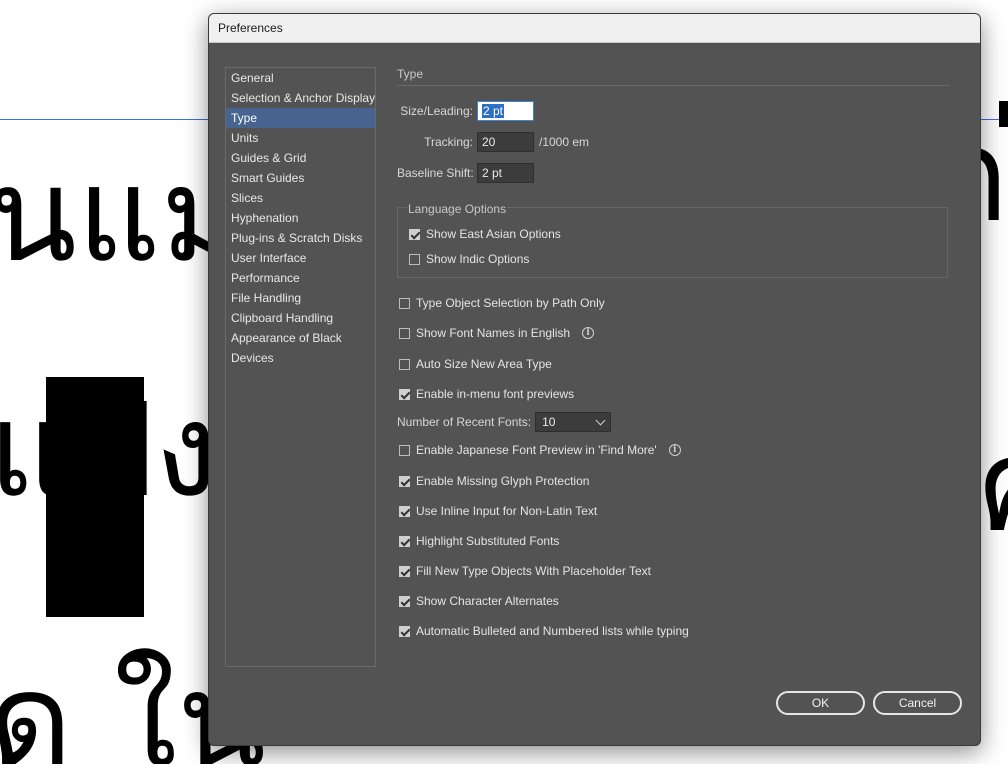 This screenshot has width=1008, height=764. I want to click on show-font-names-english-label: Show Font Names in English, so click(493, 333).